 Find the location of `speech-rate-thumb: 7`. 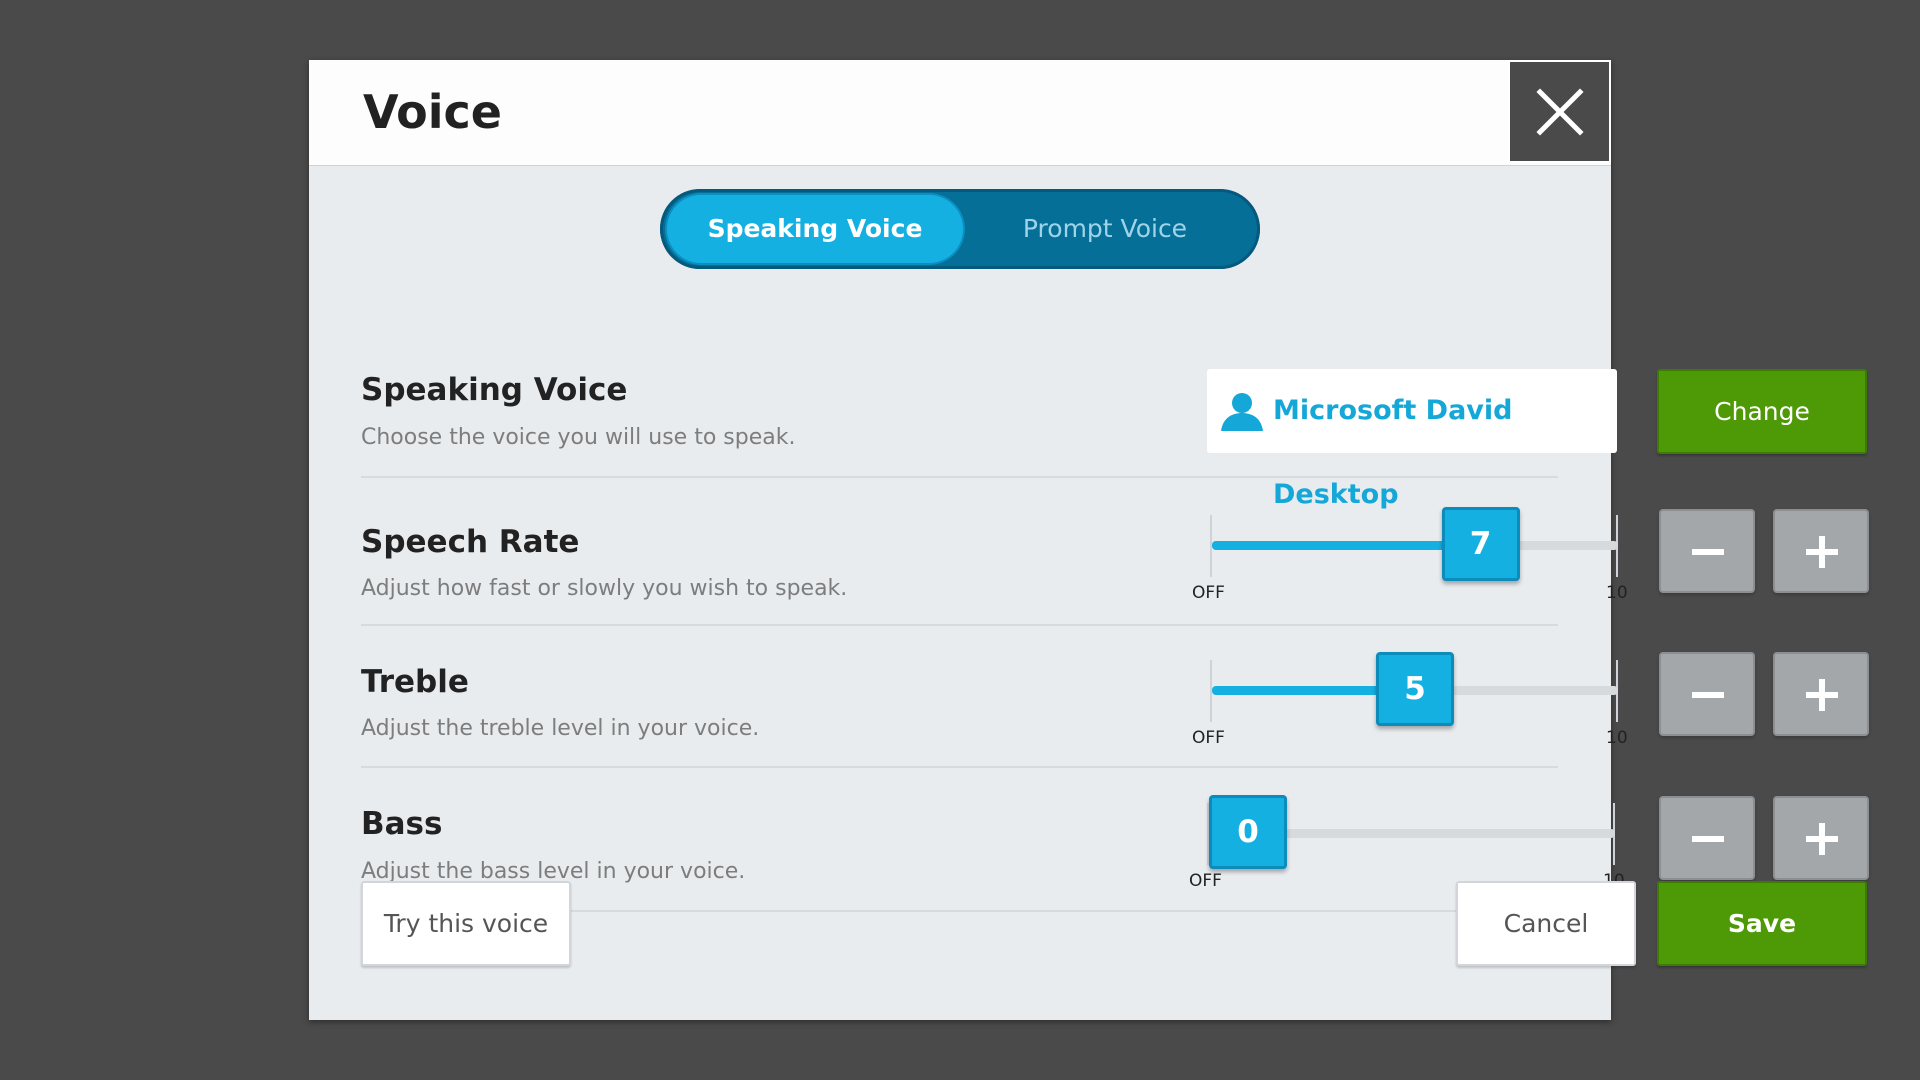

speech-rate-thumb: 7 is located at coordinates (1480, 544).